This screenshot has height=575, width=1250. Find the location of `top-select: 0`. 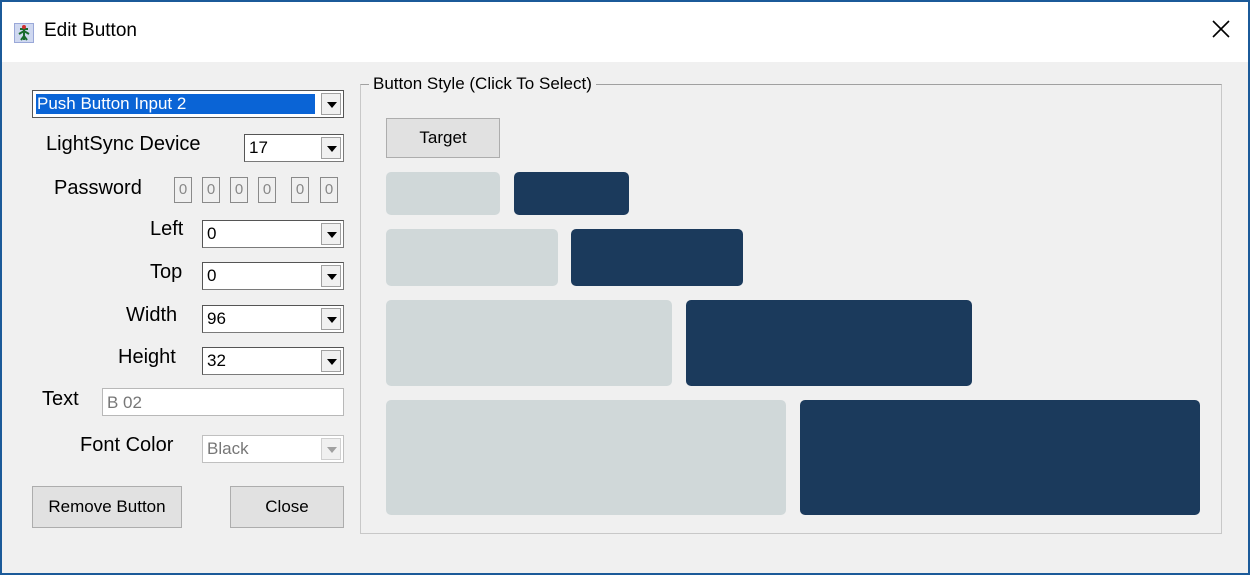

top-select: 0 is located at coordinates (273, 276).